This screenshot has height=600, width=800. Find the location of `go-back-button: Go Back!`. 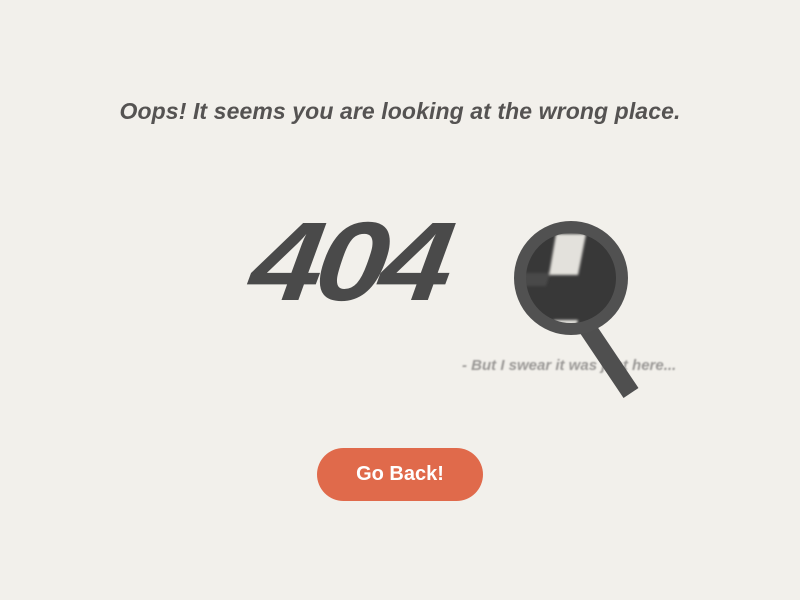

go-back-button: Go Back! is located at coordinates (400, 474).